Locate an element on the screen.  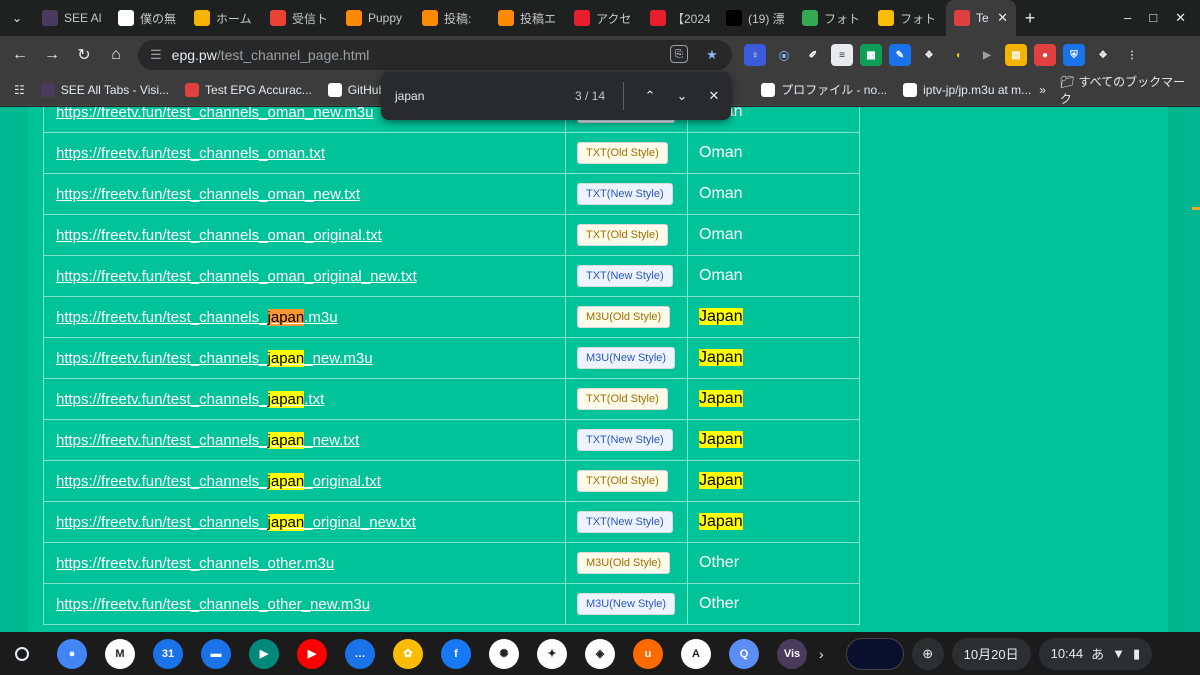
tab-4: 受信ト is located at coordinates (300, 18).